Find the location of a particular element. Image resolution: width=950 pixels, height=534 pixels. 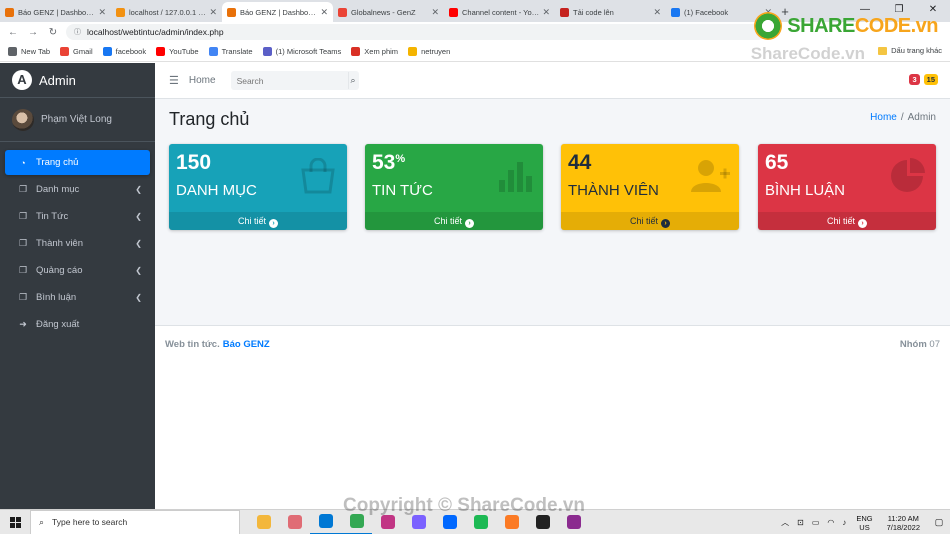

browser-tab: Globalnews - GenZ ✕ is located at coordinates (388, 12).